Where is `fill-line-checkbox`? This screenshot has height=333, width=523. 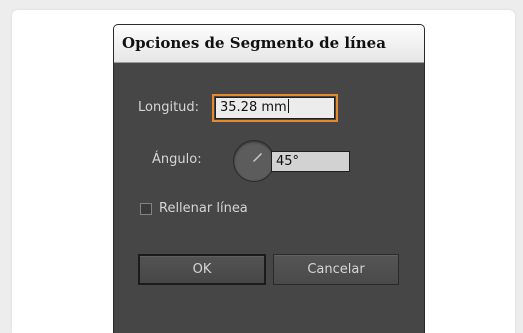
fill-line-checkbox is located at coordinates (146, 209).